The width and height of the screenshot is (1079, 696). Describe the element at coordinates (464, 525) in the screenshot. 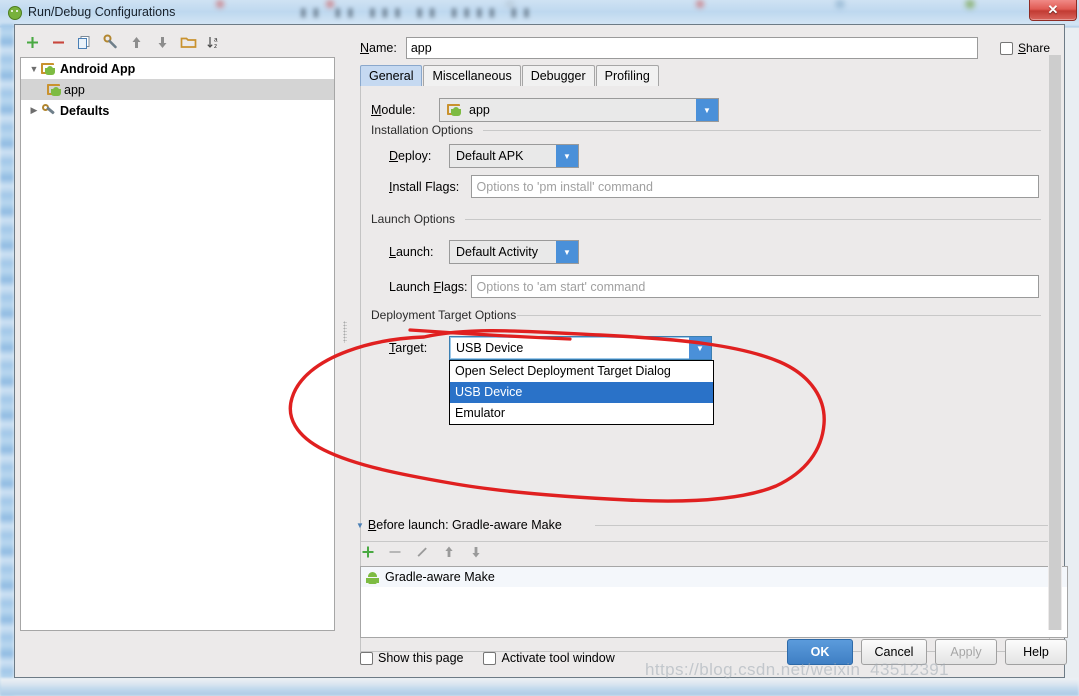

I see `before-launch-title: Before launch: Gradle-aware Make` at that location.